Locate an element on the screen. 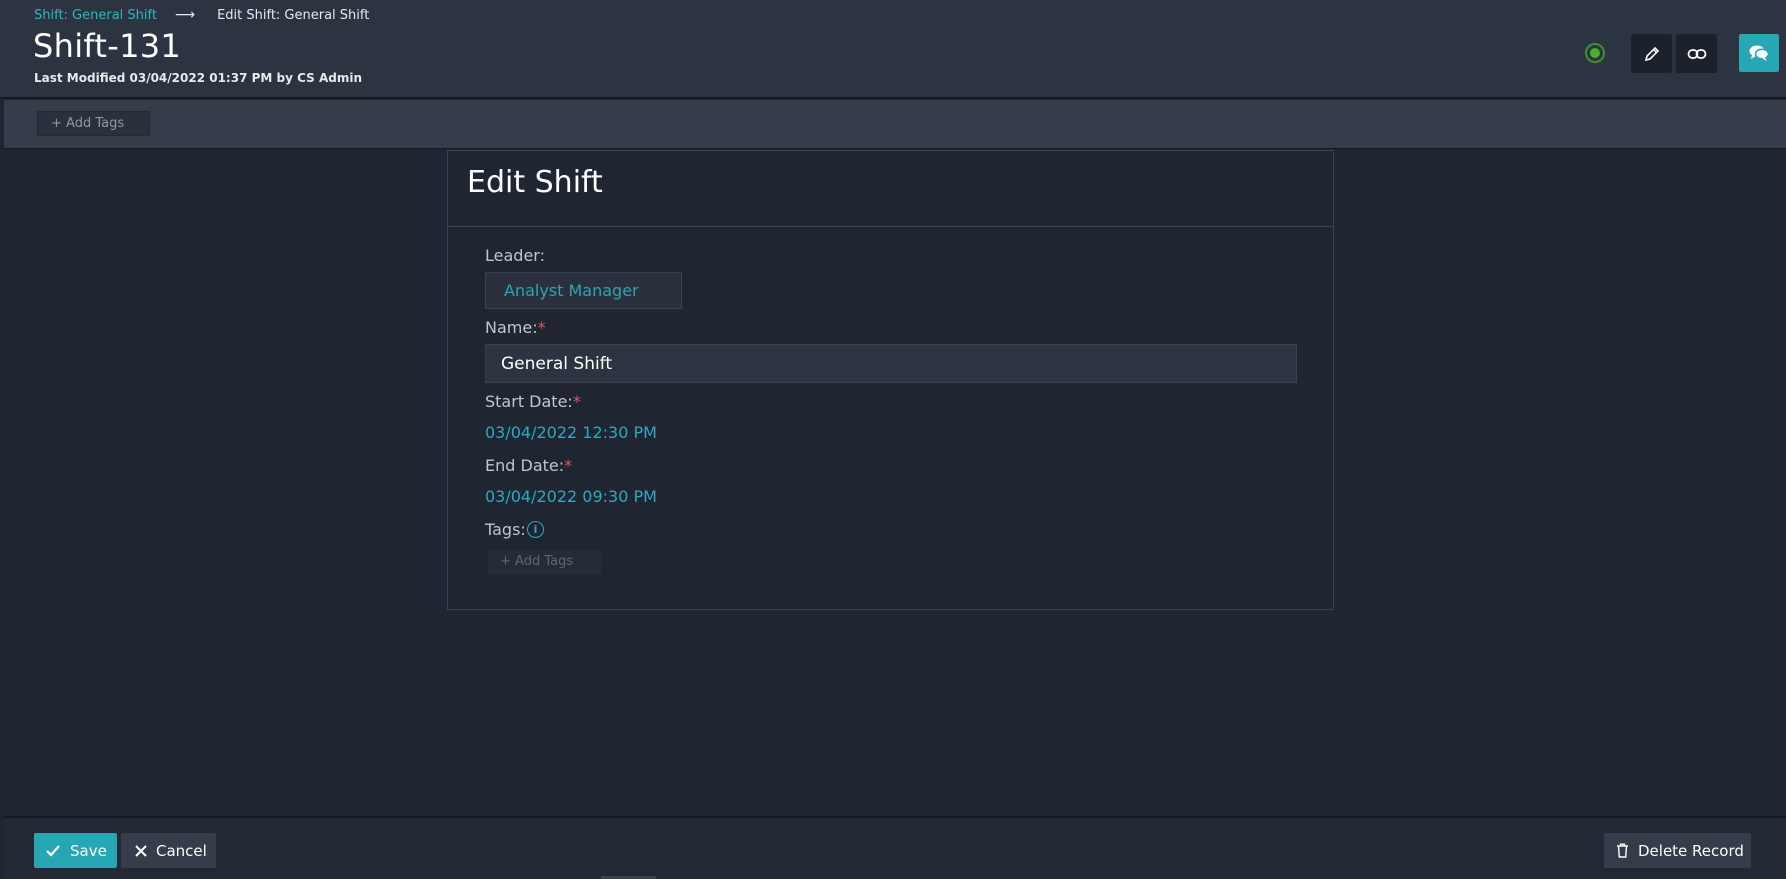 Image resolution: width=1786 pixels, height=879 pixels. comments-button is located at coordinates (1759, 53).